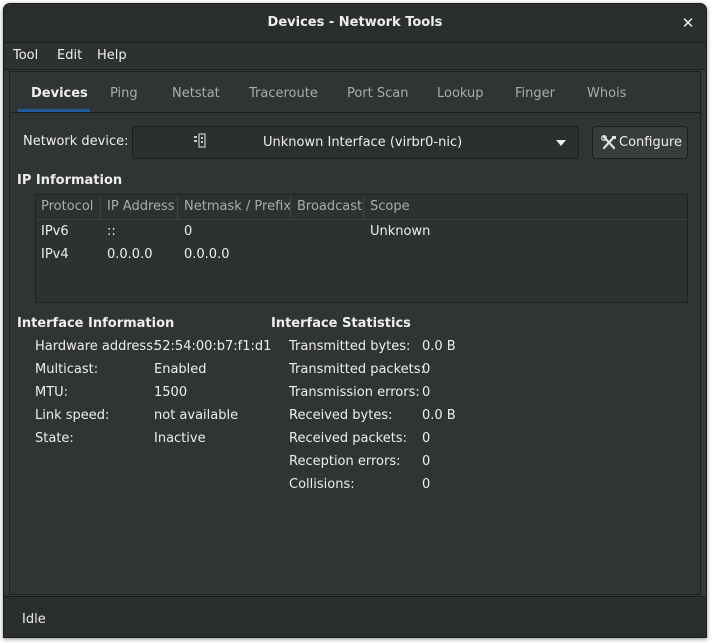 The width and height of the screenshot is (712, 643). I want to click on collisions-label: Collisions:, so click(322, 484).